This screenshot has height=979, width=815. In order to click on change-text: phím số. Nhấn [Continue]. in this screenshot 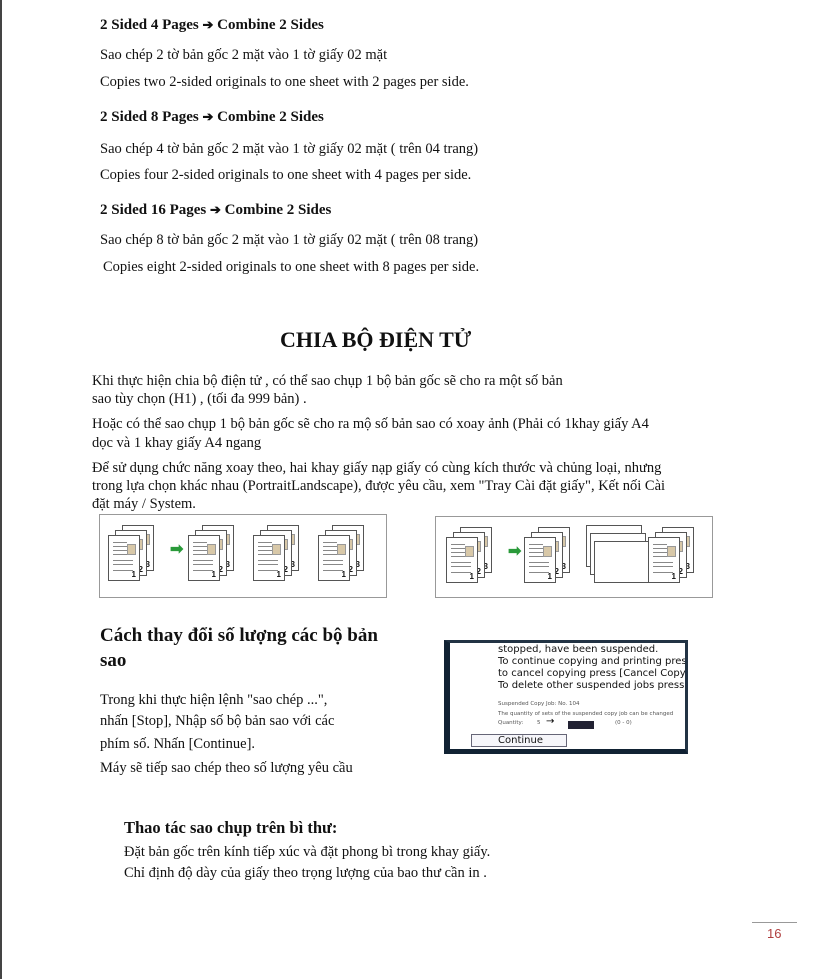, I will do `click(178, 744)`.